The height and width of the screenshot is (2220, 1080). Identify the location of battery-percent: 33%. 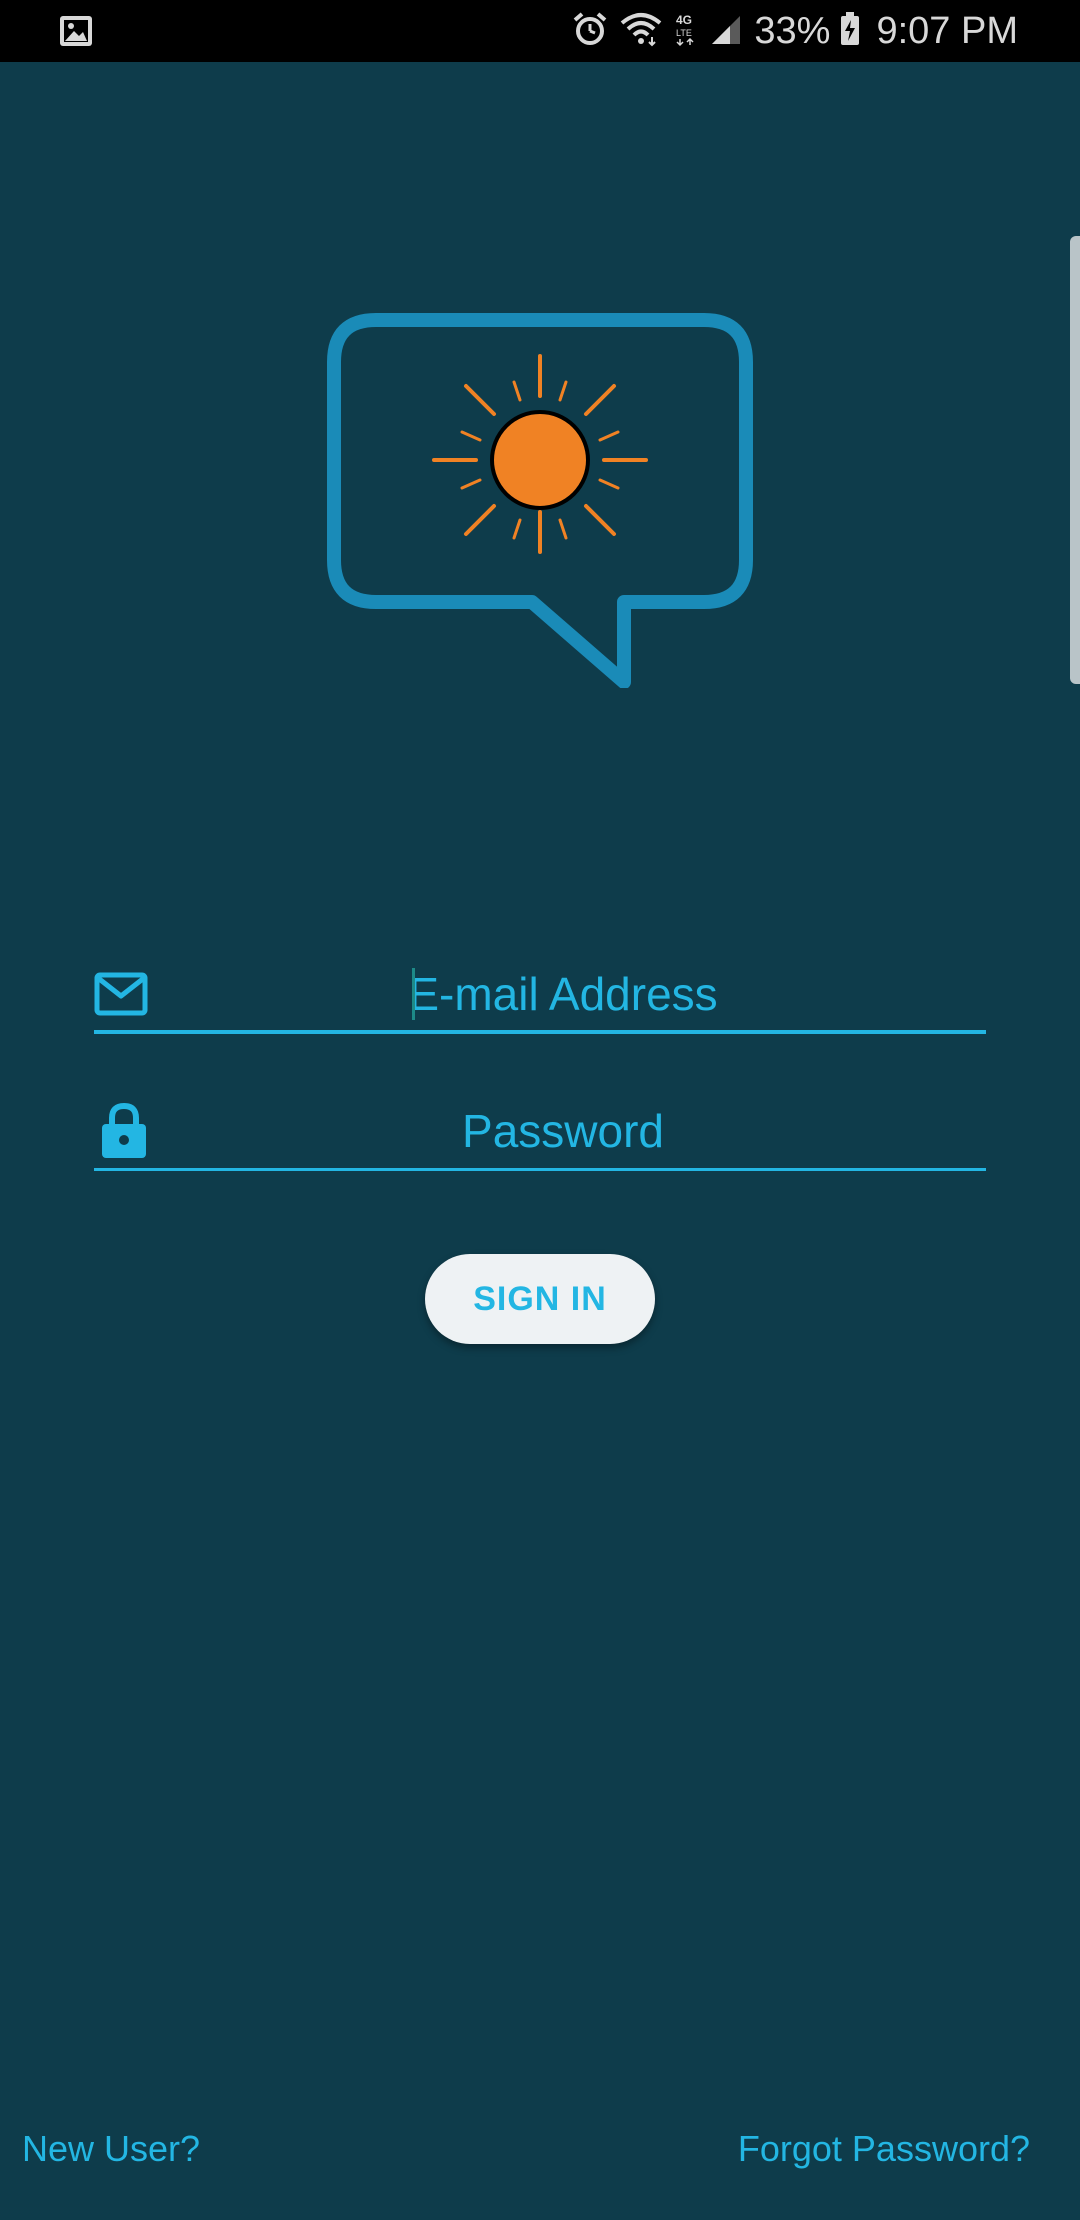
(792, 30).